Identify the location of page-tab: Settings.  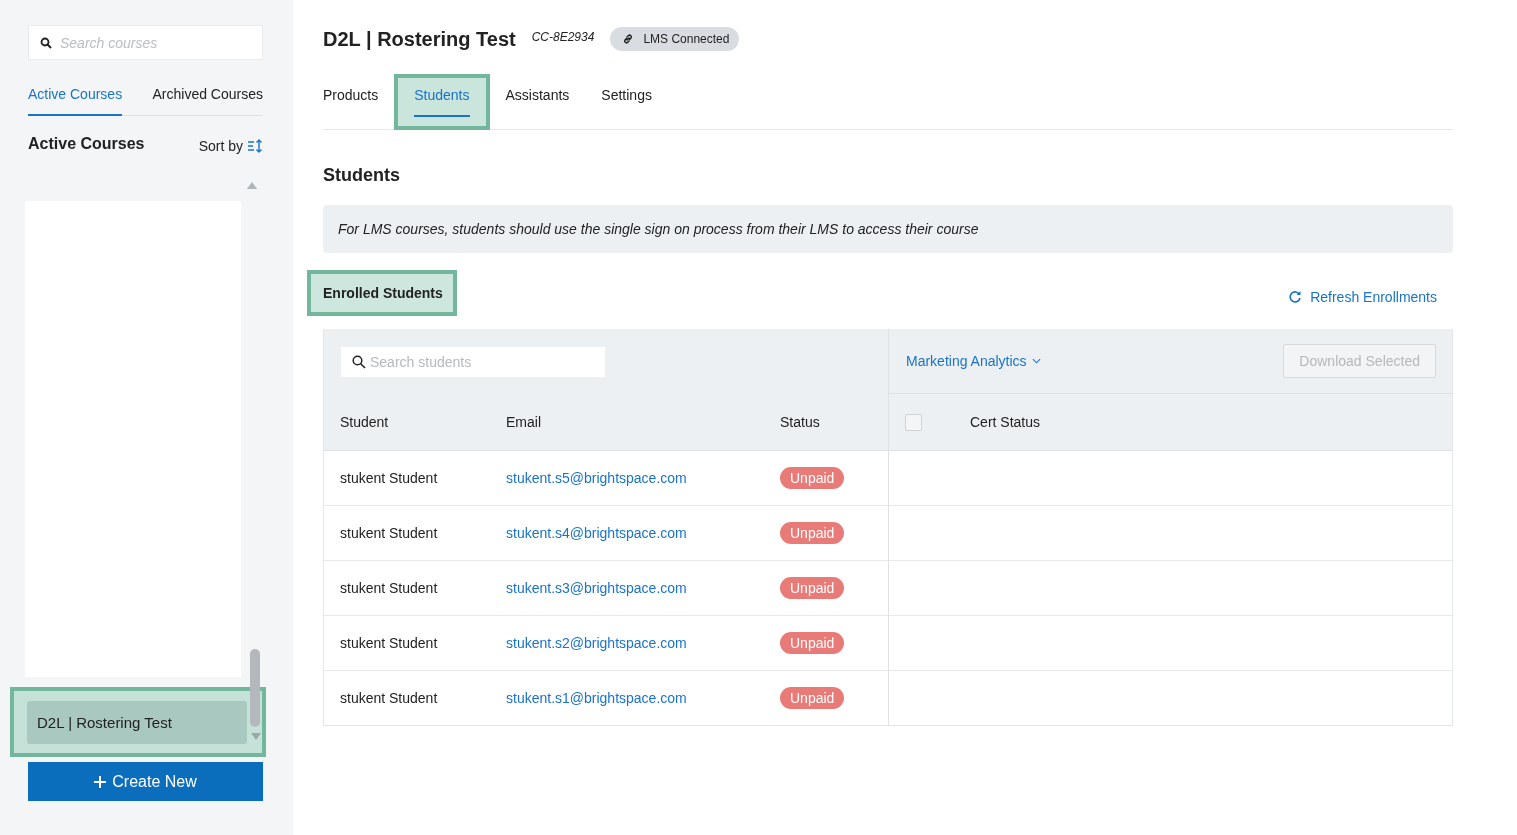
(626, 100).